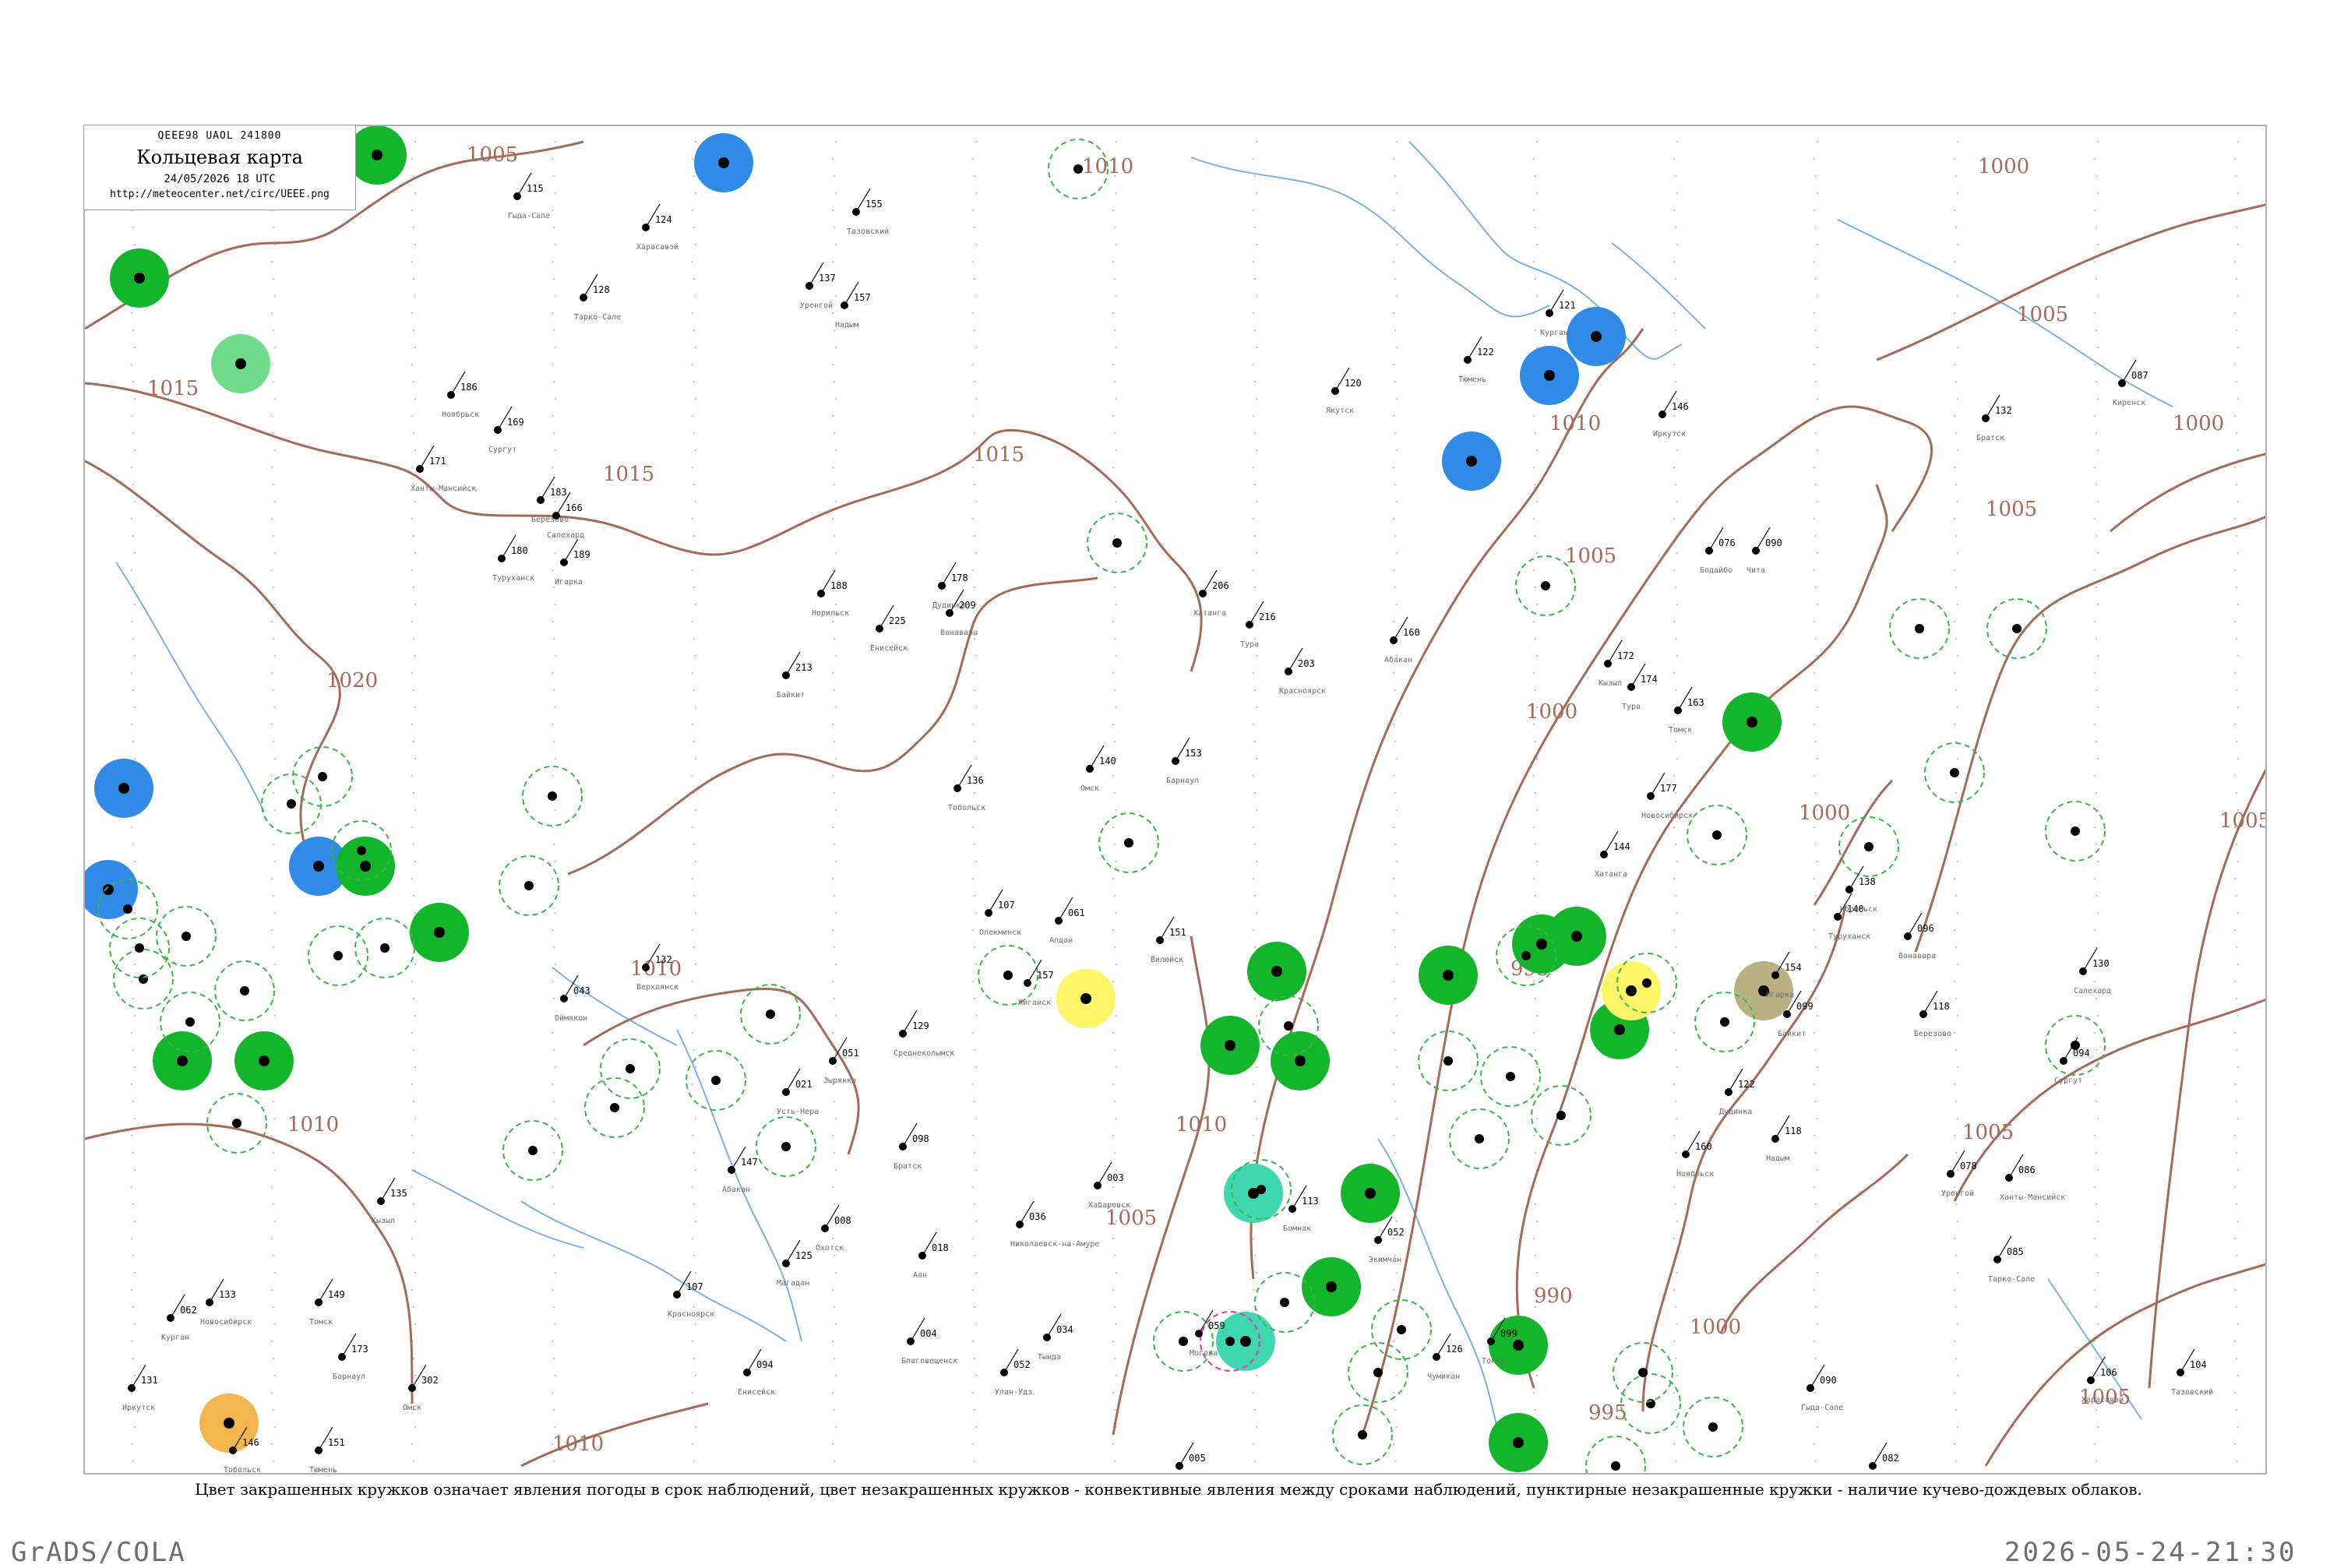  Describe the element at coordinates (695, 1287) in the screenshot. I see `station-pressure: 107` at that location.